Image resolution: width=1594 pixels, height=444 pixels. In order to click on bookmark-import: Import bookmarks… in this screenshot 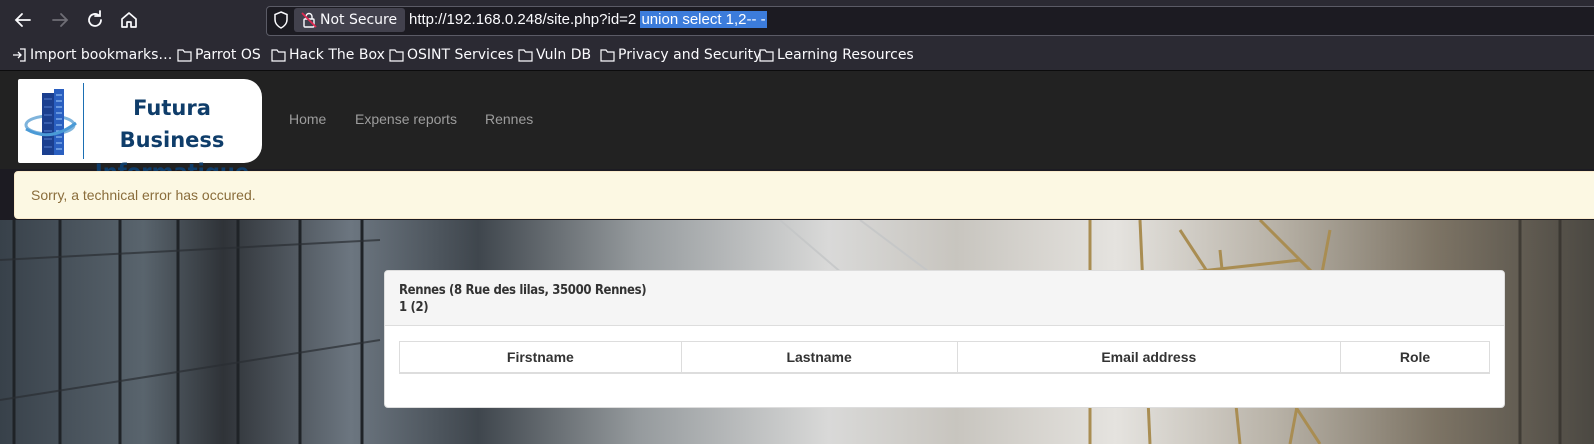, I will do `click(92, 55)`.